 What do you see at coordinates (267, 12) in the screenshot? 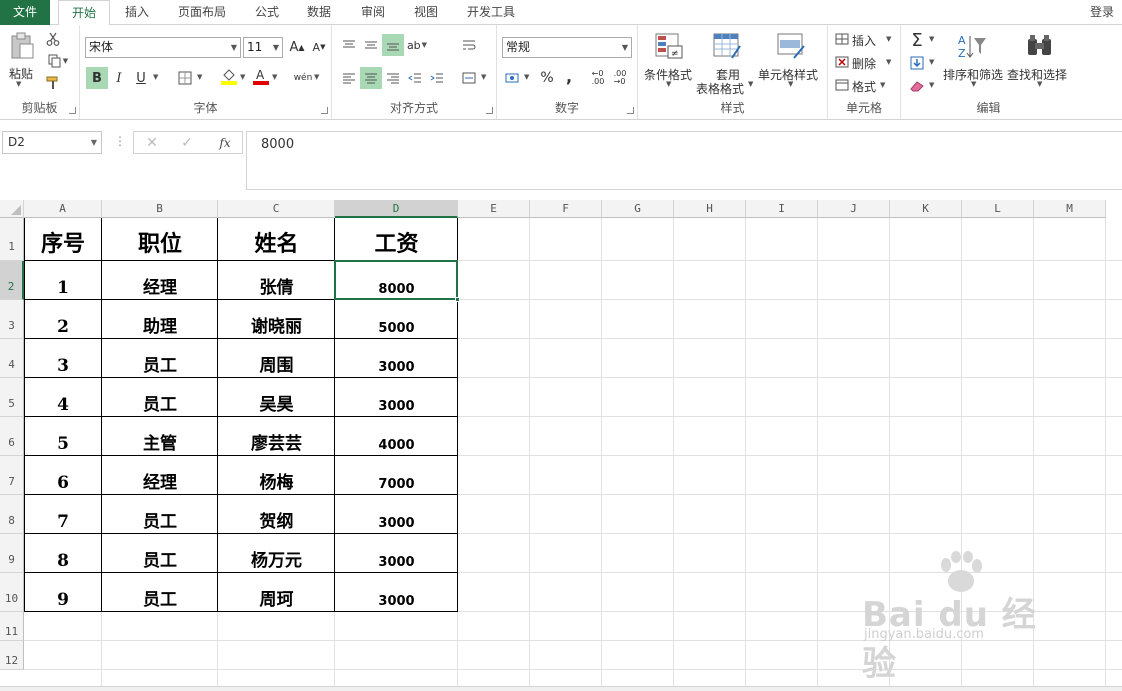
I see `tab-formulas: 公式` at bounding box center [267, 12].